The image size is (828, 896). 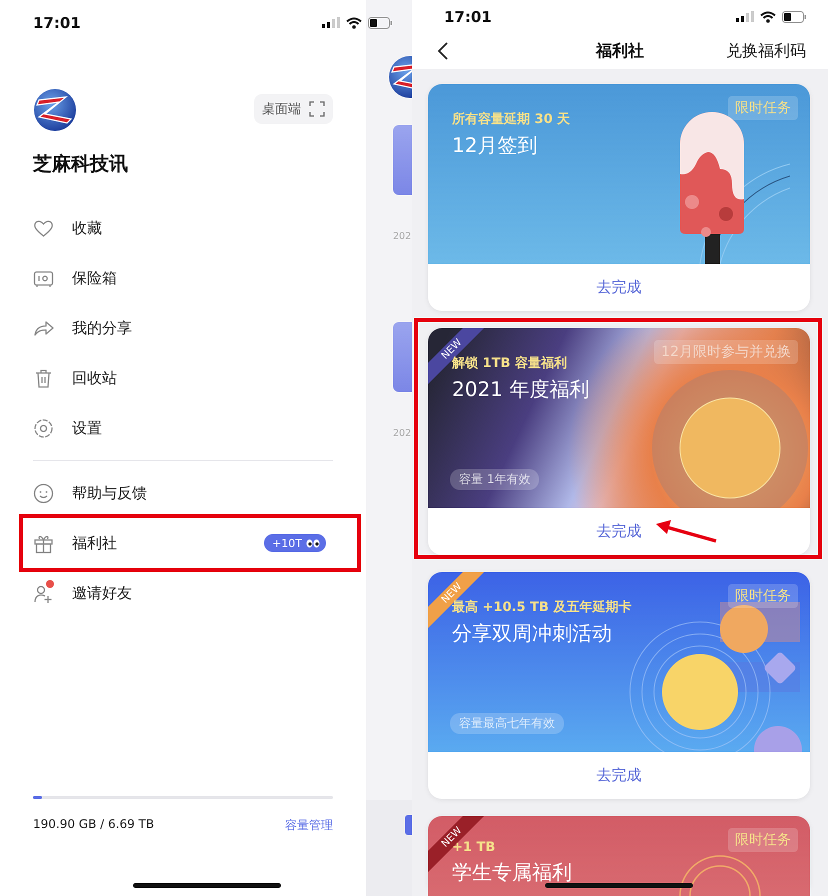 What do you see at coordinates (293, 109) in the screenshot?
I see `desktop-button: 桌面端` at bounding box center [293, 109].